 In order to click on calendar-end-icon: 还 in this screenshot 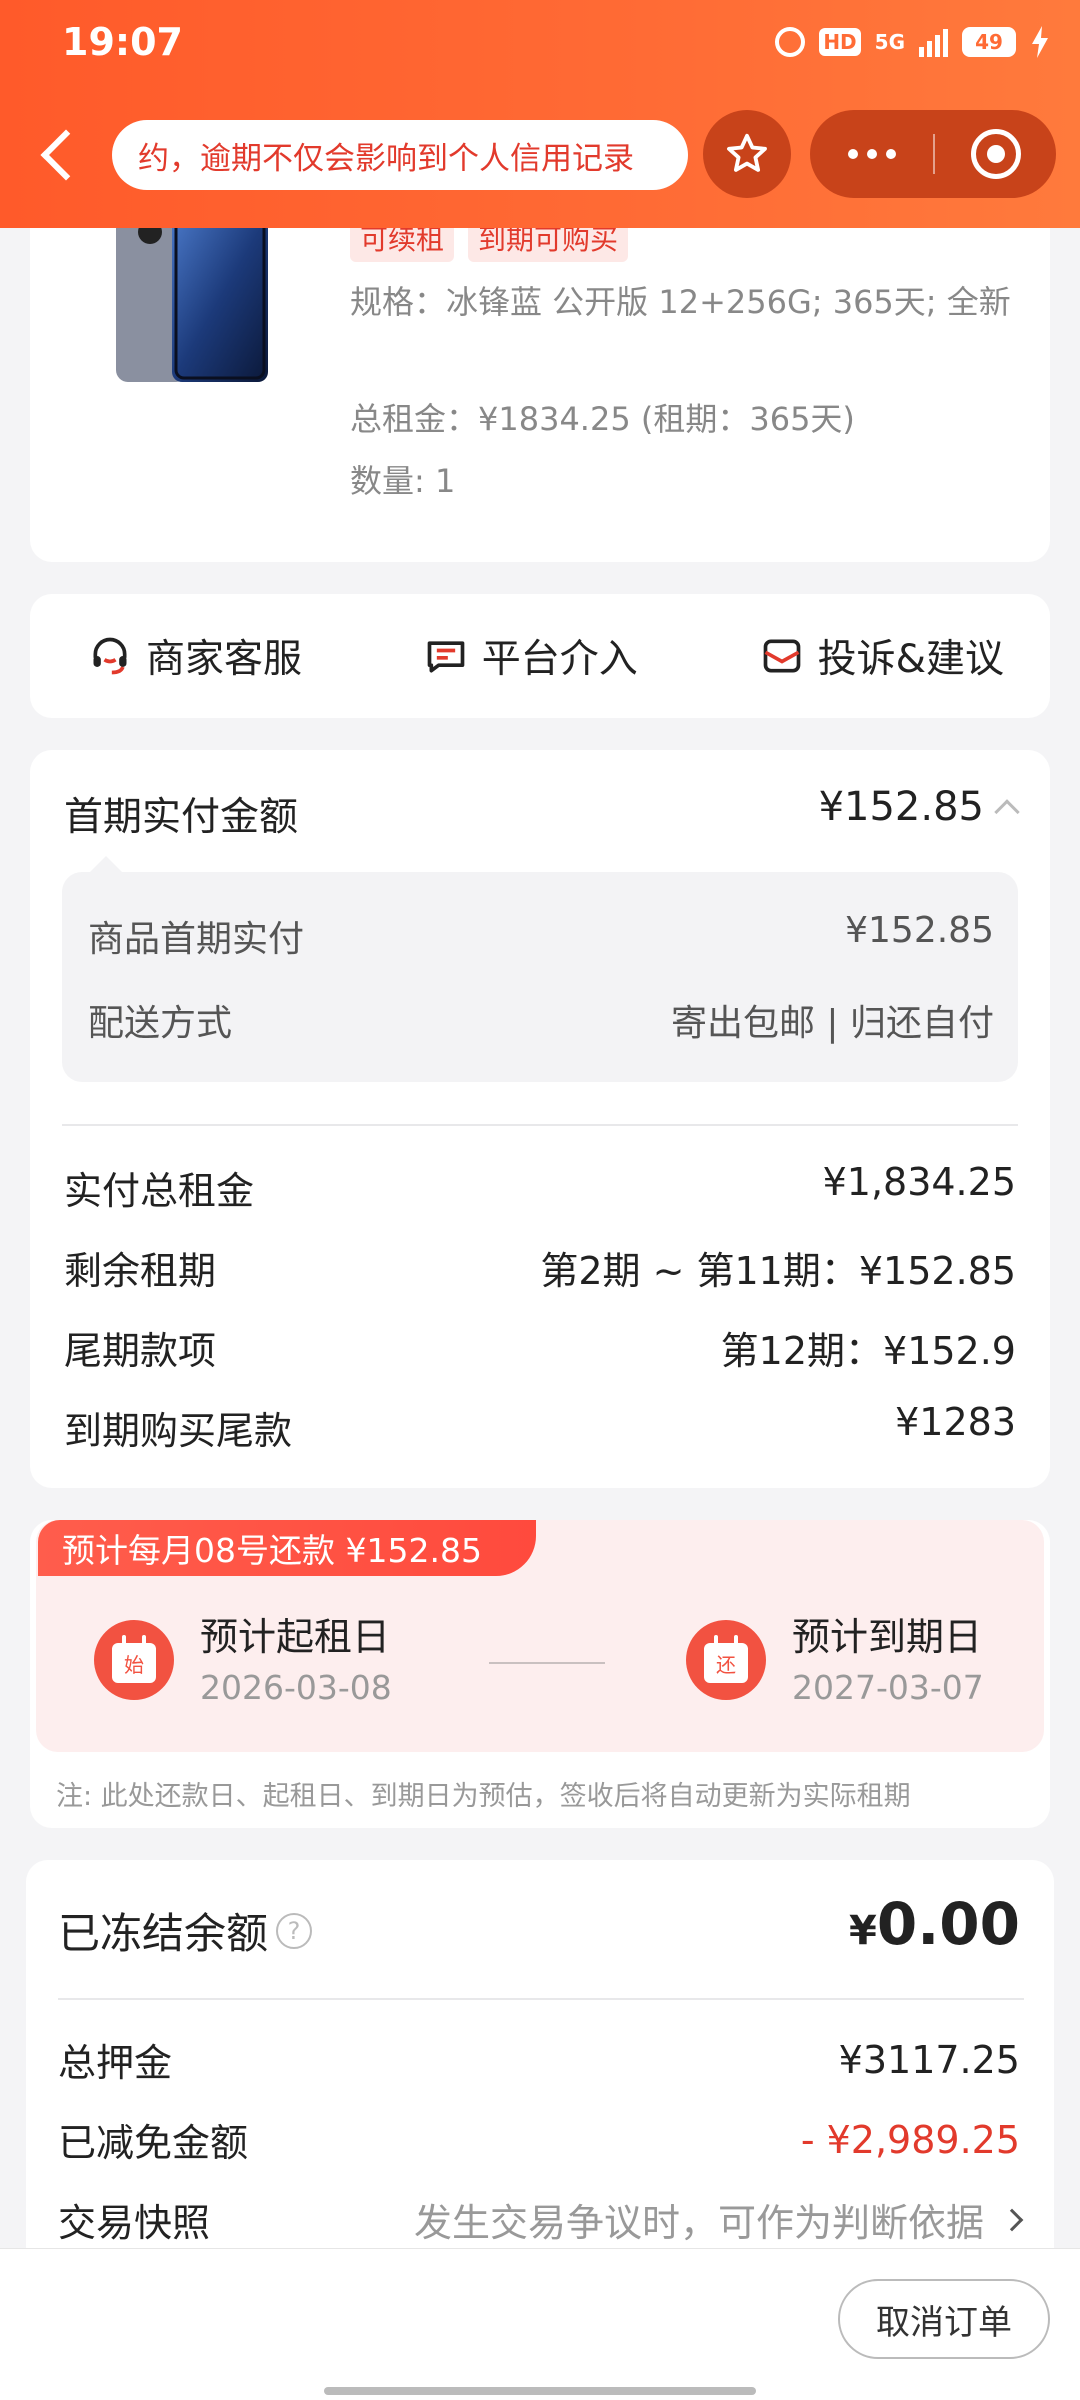, I will do `click(726, 1660)`.